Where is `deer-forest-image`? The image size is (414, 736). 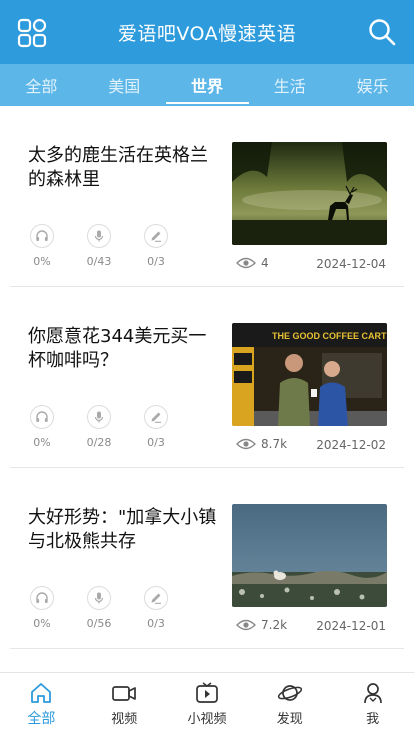
deer-forest-image is located at coordinates (309, 193).